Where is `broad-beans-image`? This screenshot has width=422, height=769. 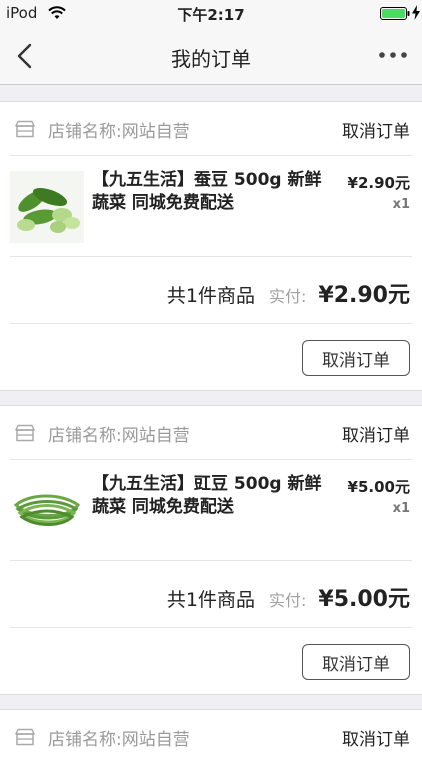 broad-beans-image is located at coordinates (47, 207).